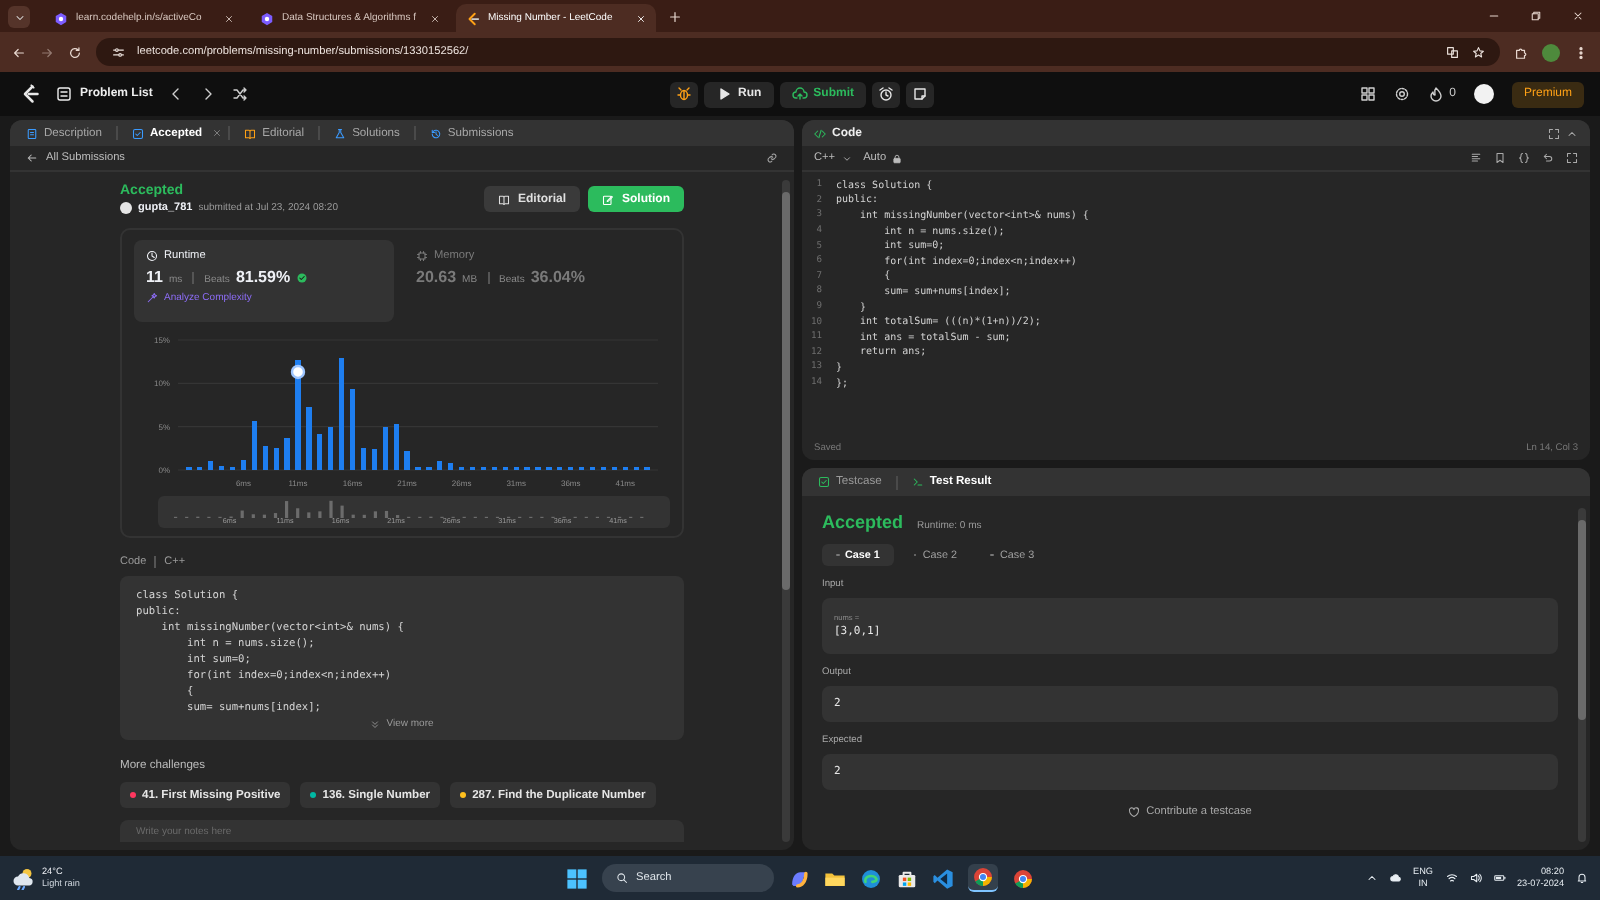  What do you see at coordinates (1476, 158) in the screenshot?
I see `format-icon` at bounding box center [1476, 158].